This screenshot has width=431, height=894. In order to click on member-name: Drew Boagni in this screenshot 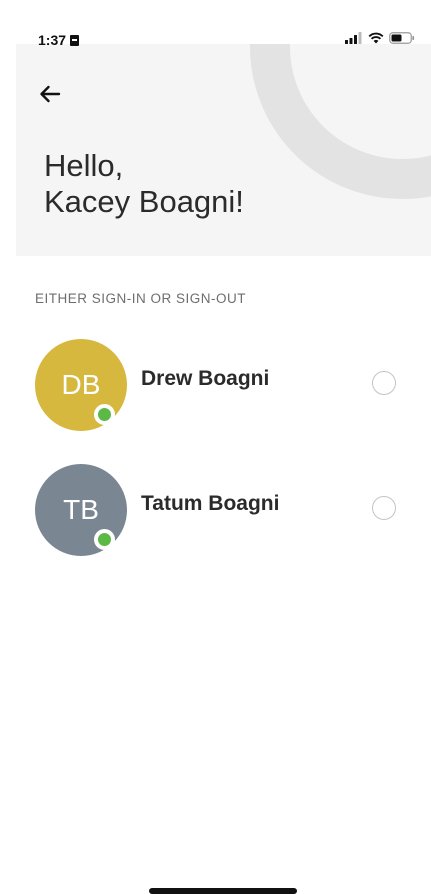, I will do `click(205, 378)`.